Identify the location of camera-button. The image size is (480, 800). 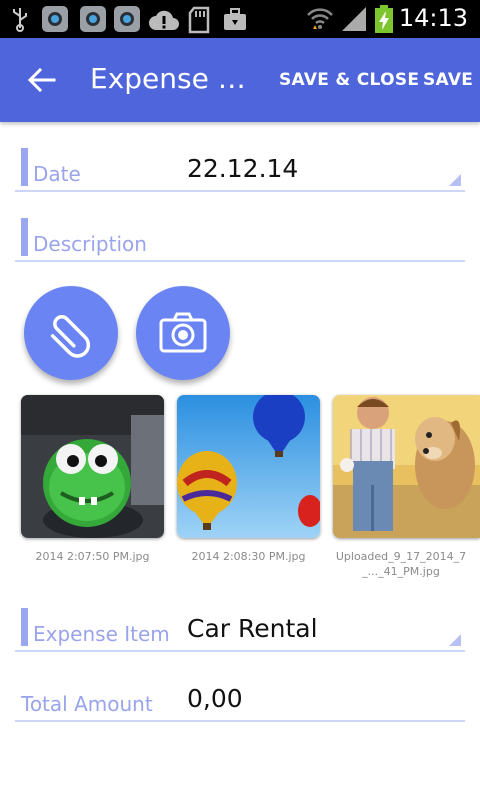
(183, 333).